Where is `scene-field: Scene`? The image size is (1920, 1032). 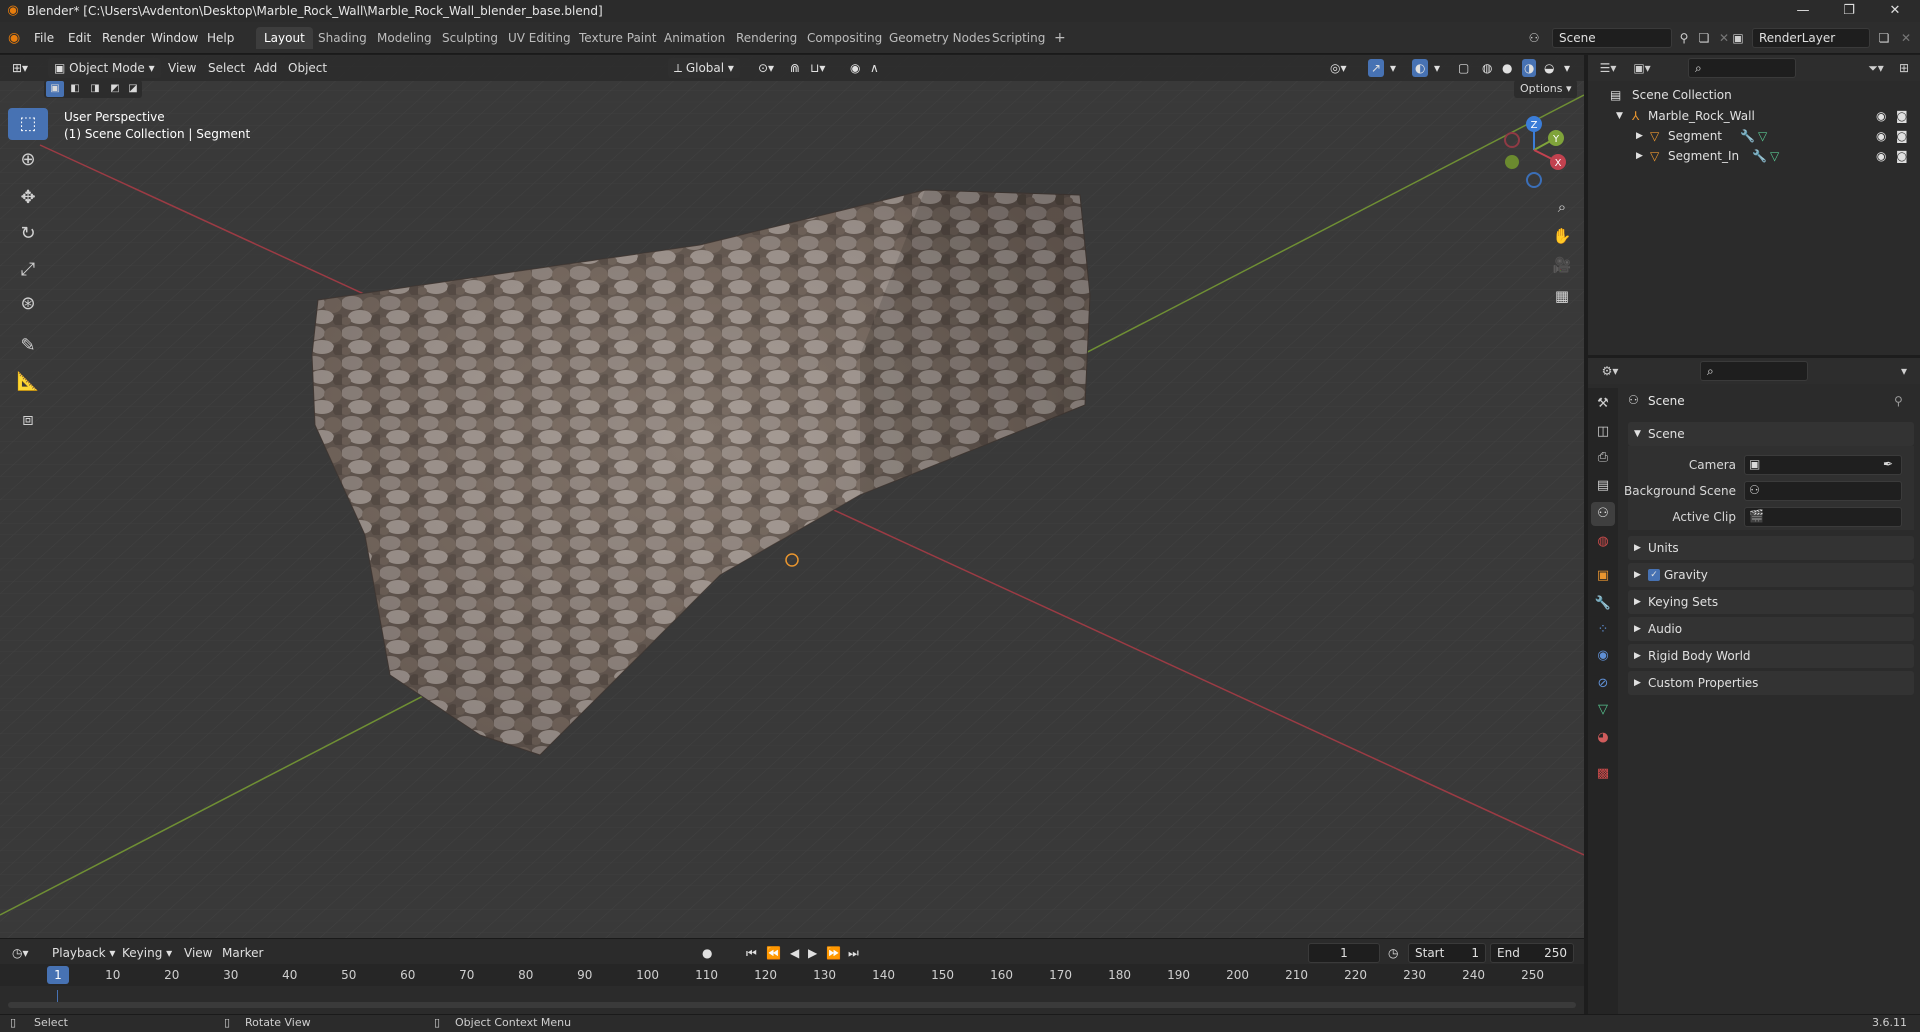 scene-field: Scene is located at coordinates (1612, 38).